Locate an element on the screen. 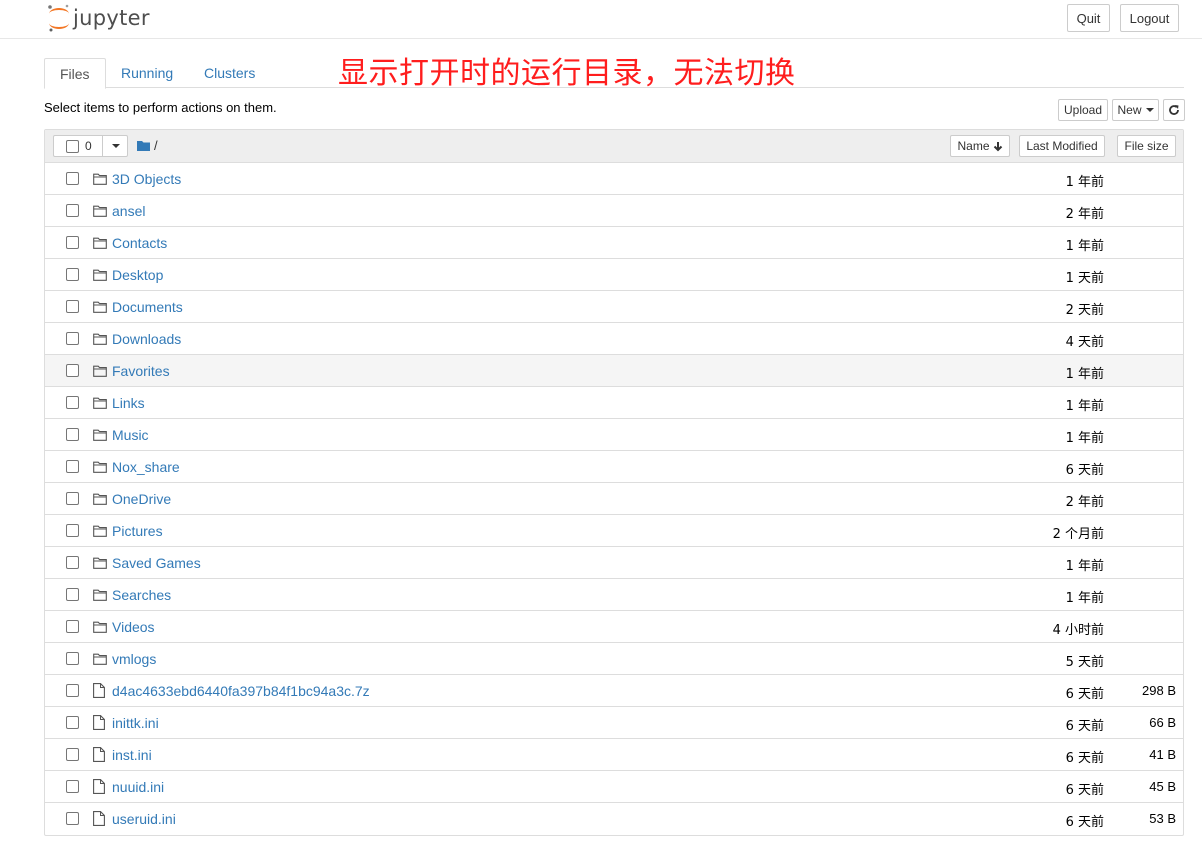 The image size is (1202, 859). refresh-button is located at coordinates (1174, 110).